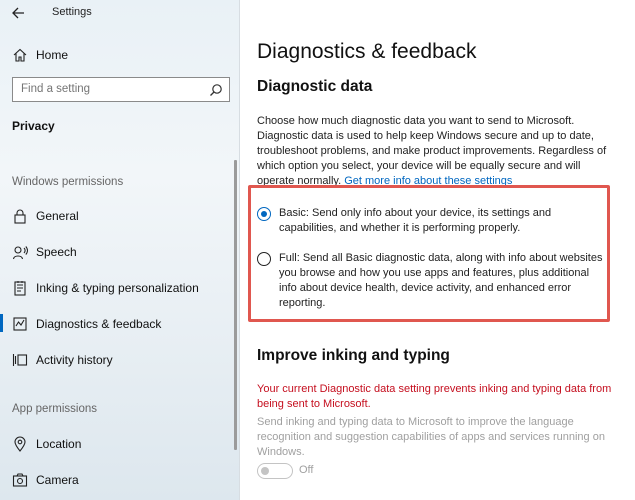 The height and width of the screenshot is (500, 635). I want to click on sidebar-scrollbar, so click(235, 305).